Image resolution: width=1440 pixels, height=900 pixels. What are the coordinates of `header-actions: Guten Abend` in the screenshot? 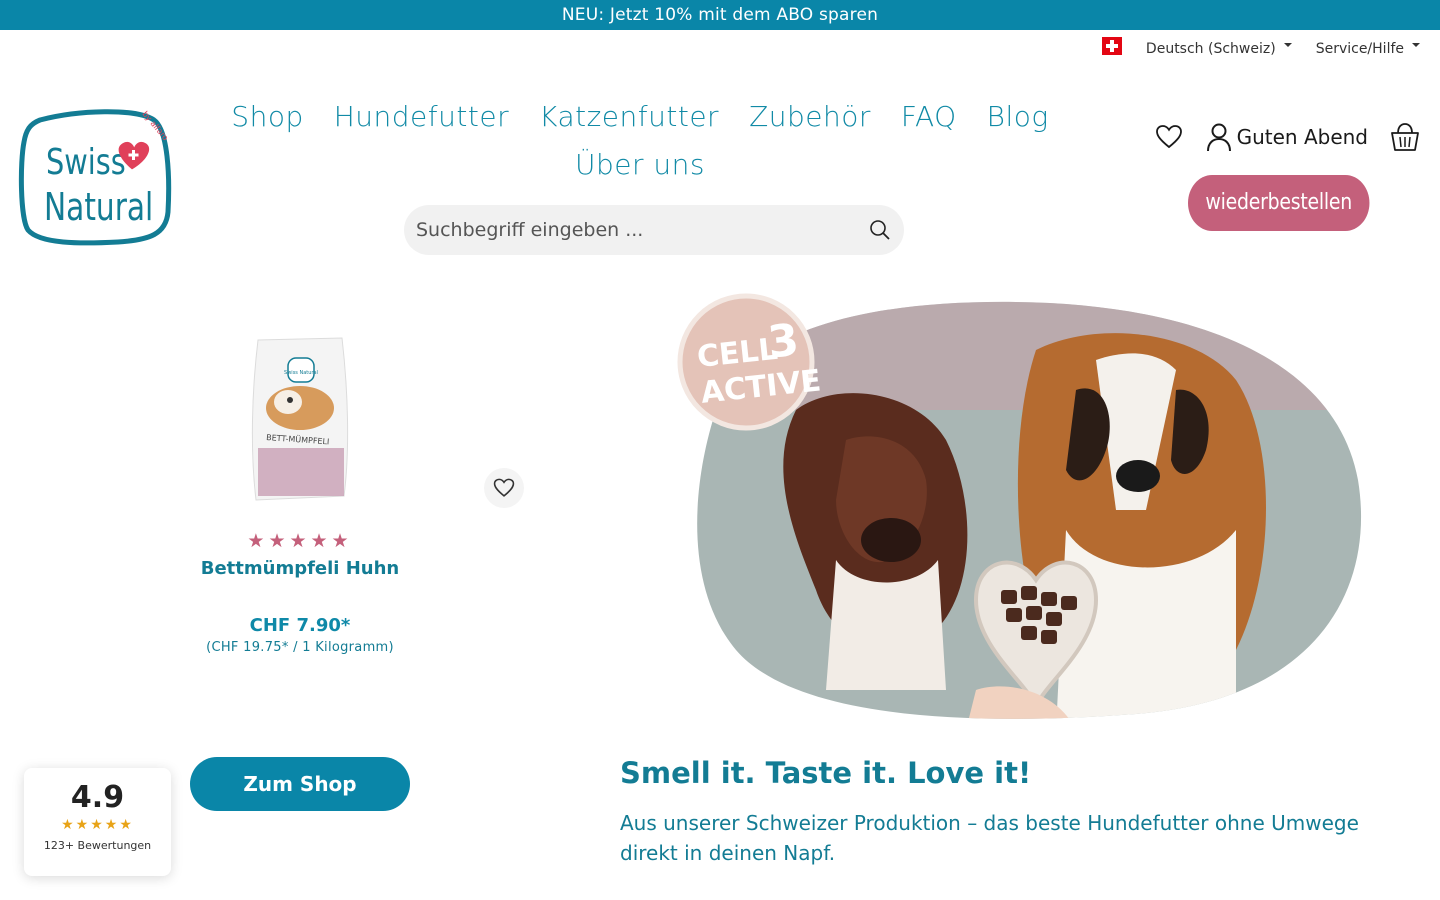 It's located at (1287, 137).